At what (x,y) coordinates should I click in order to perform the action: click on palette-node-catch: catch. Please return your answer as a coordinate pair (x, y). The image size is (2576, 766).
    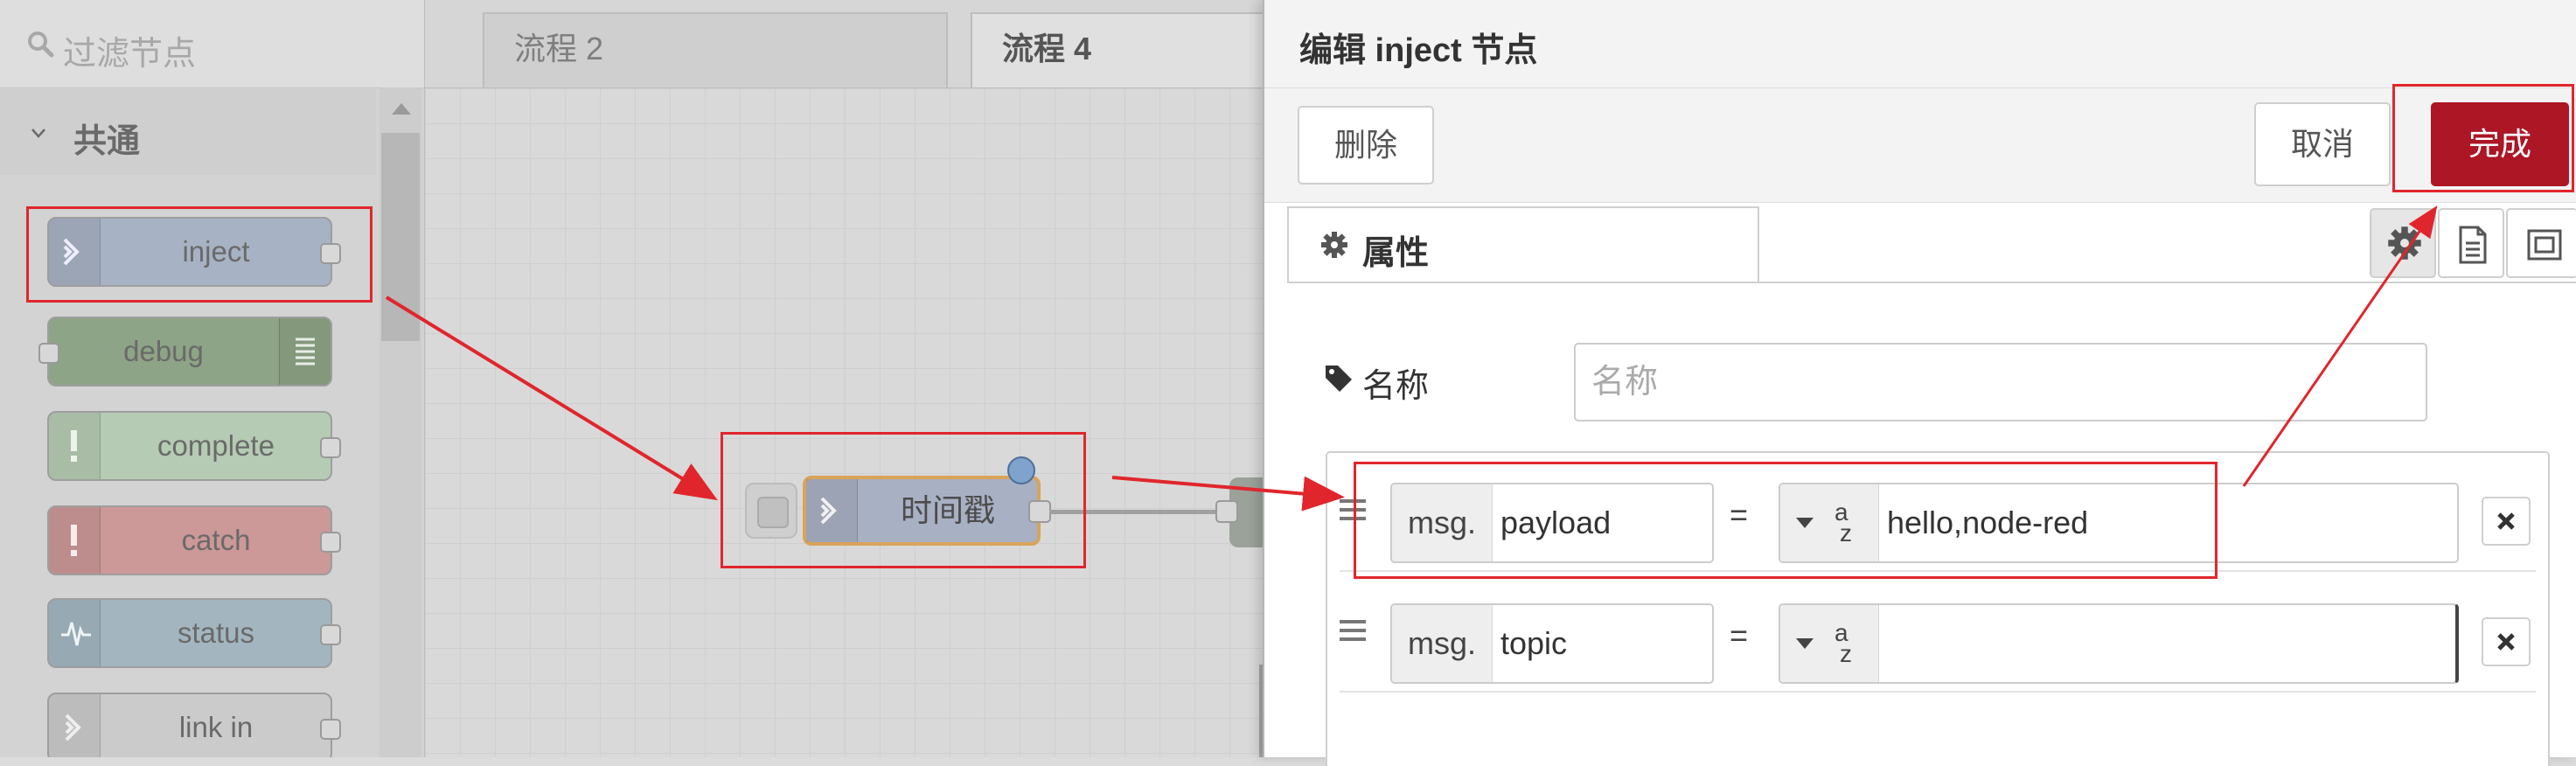
    Looking at the image, I should click on (194, 540).